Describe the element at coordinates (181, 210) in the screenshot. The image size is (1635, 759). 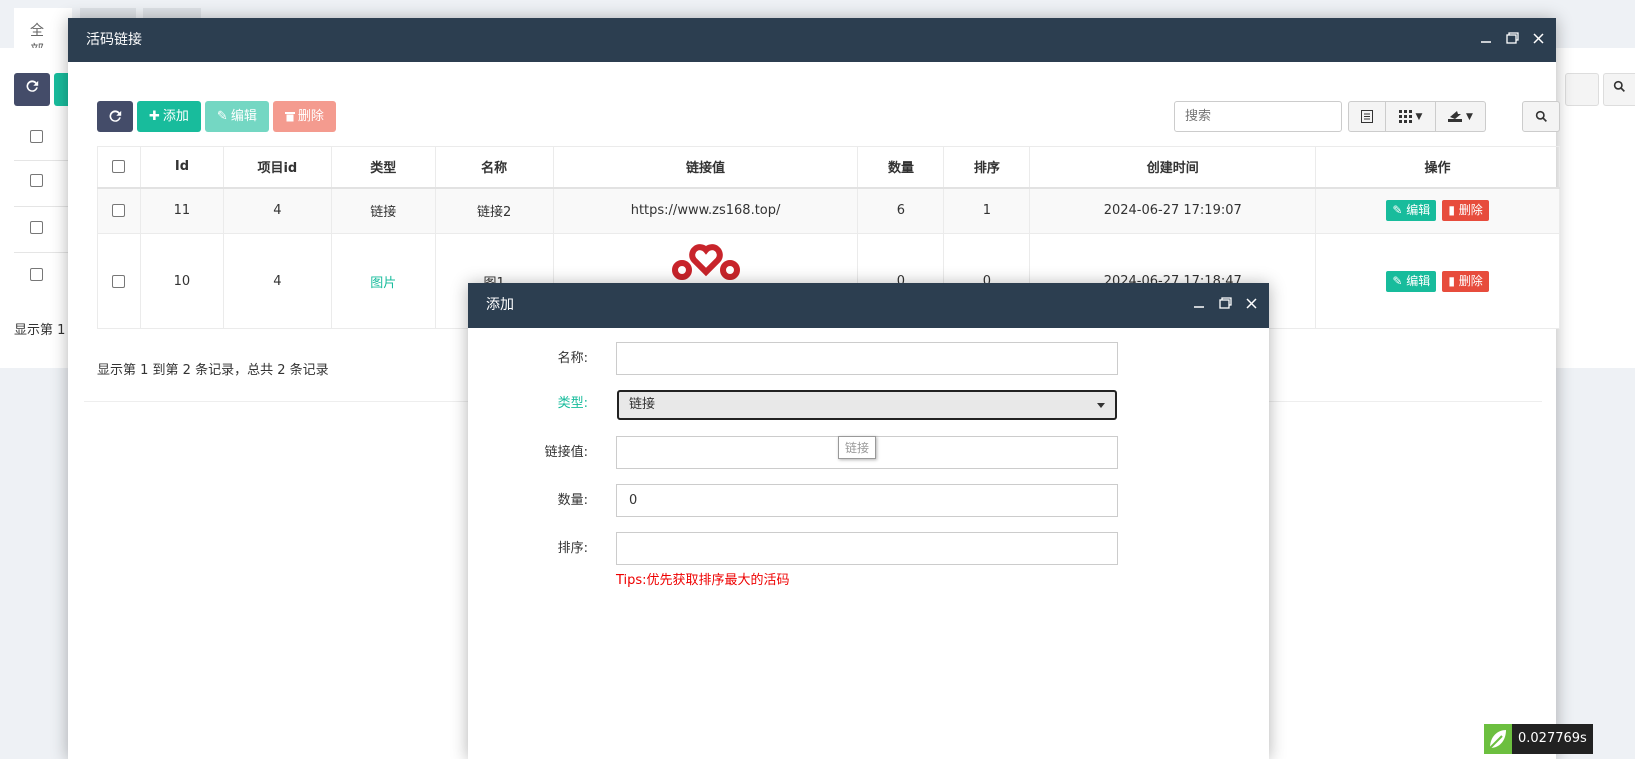
I see `cell-id: 11` at that location.